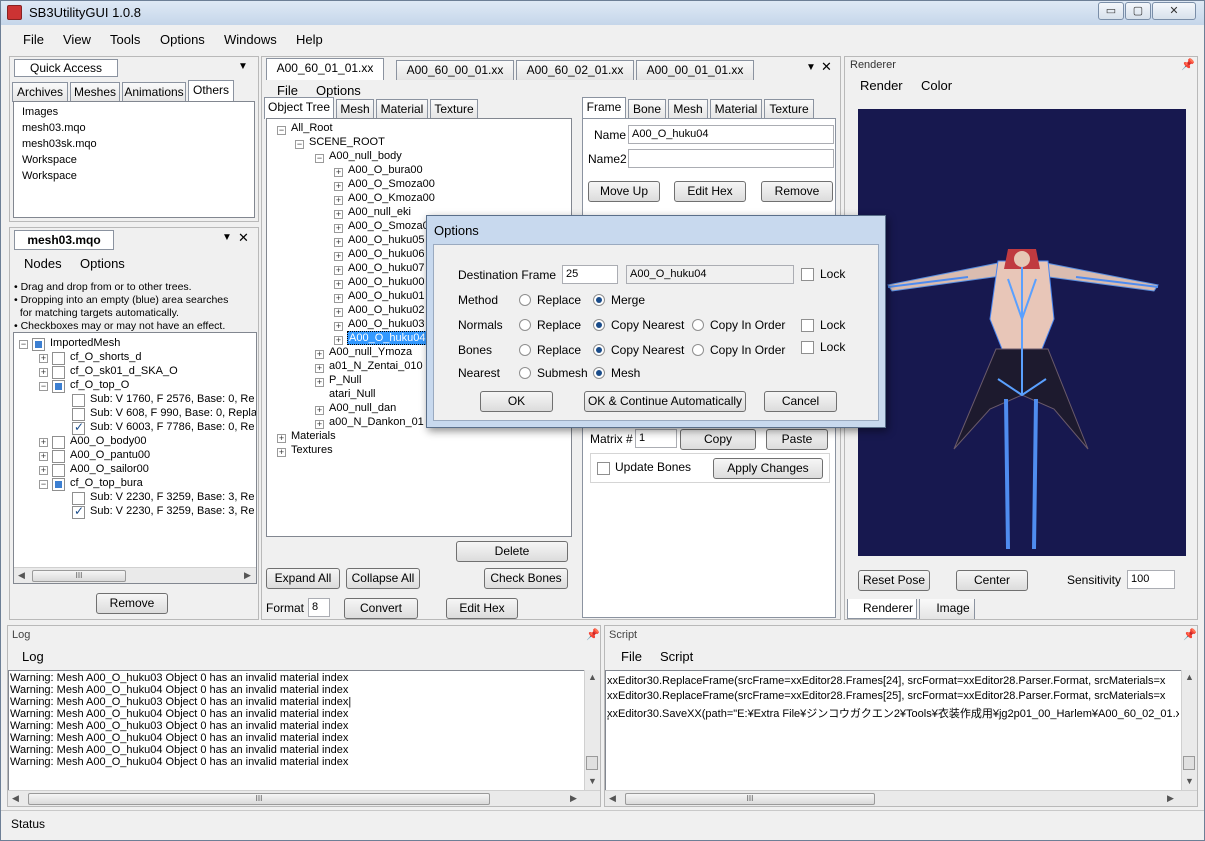  Describe the element at coordinates (688, 109) in the screenshot. I see `tab-mesh: Mesh` at that location.